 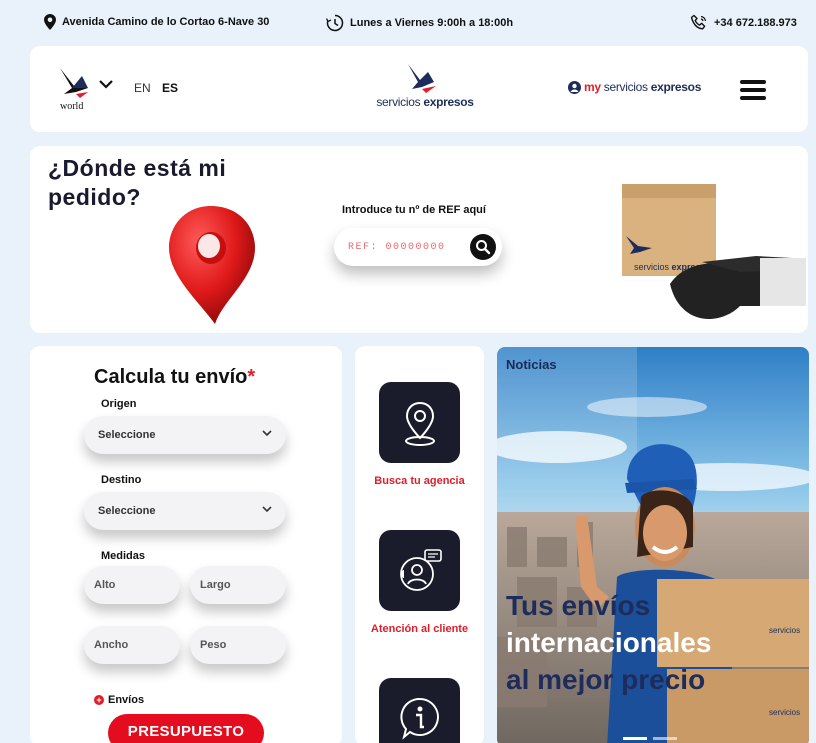 What do you see at coordinates (574, 87) in the screenshot?
I see `user-icon` at bounding box center [574, 87].